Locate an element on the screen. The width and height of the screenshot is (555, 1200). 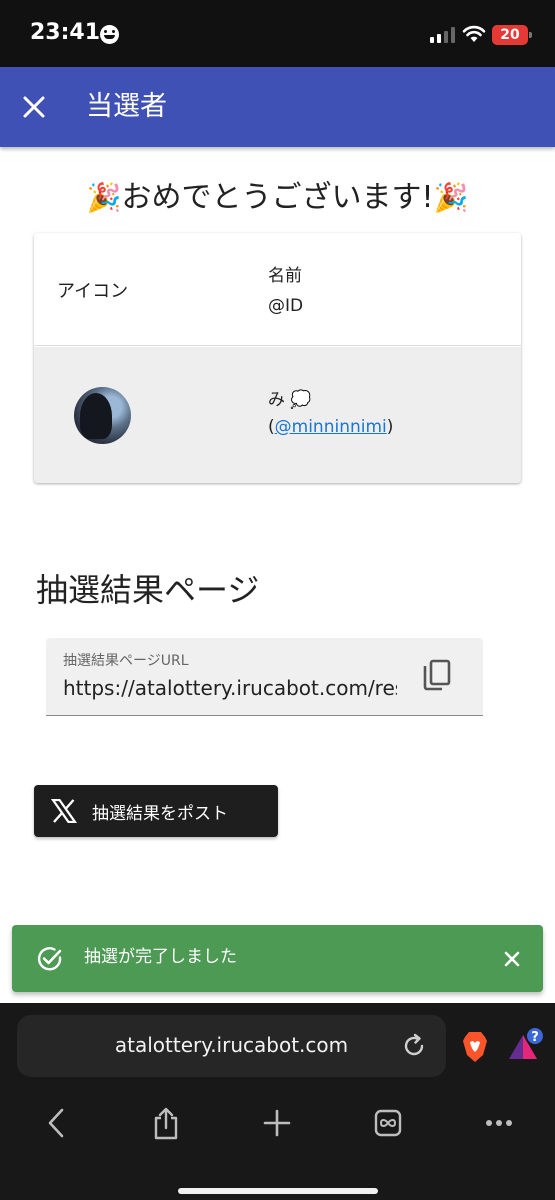
wifi-icon is located at coordinates (474, 33).